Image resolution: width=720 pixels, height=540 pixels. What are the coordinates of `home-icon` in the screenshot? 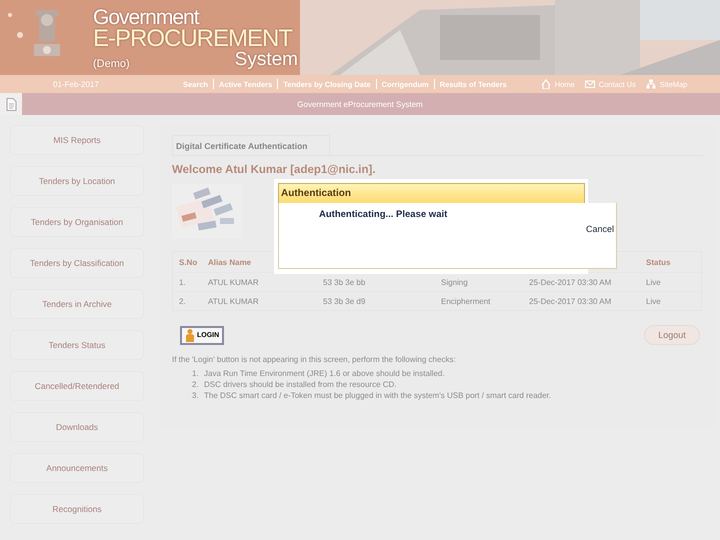 It's located at (545, 84).